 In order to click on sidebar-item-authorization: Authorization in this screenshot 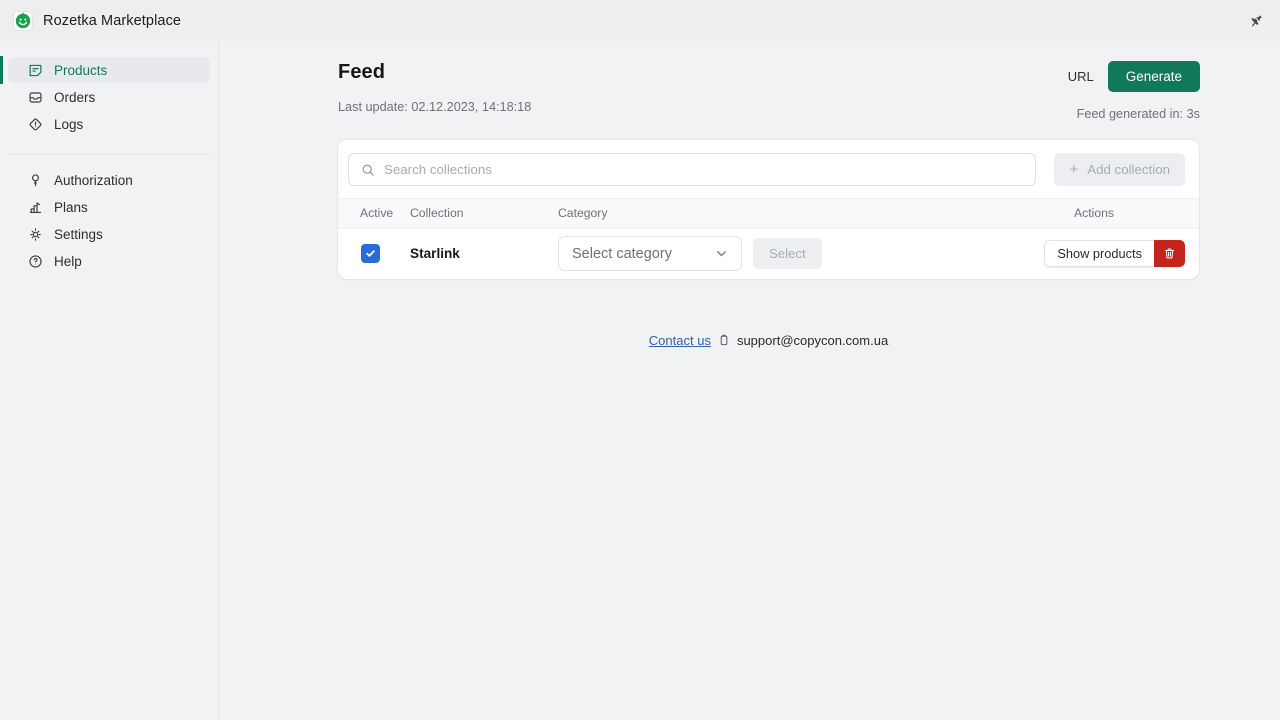, I will do `click(109, 180)`.